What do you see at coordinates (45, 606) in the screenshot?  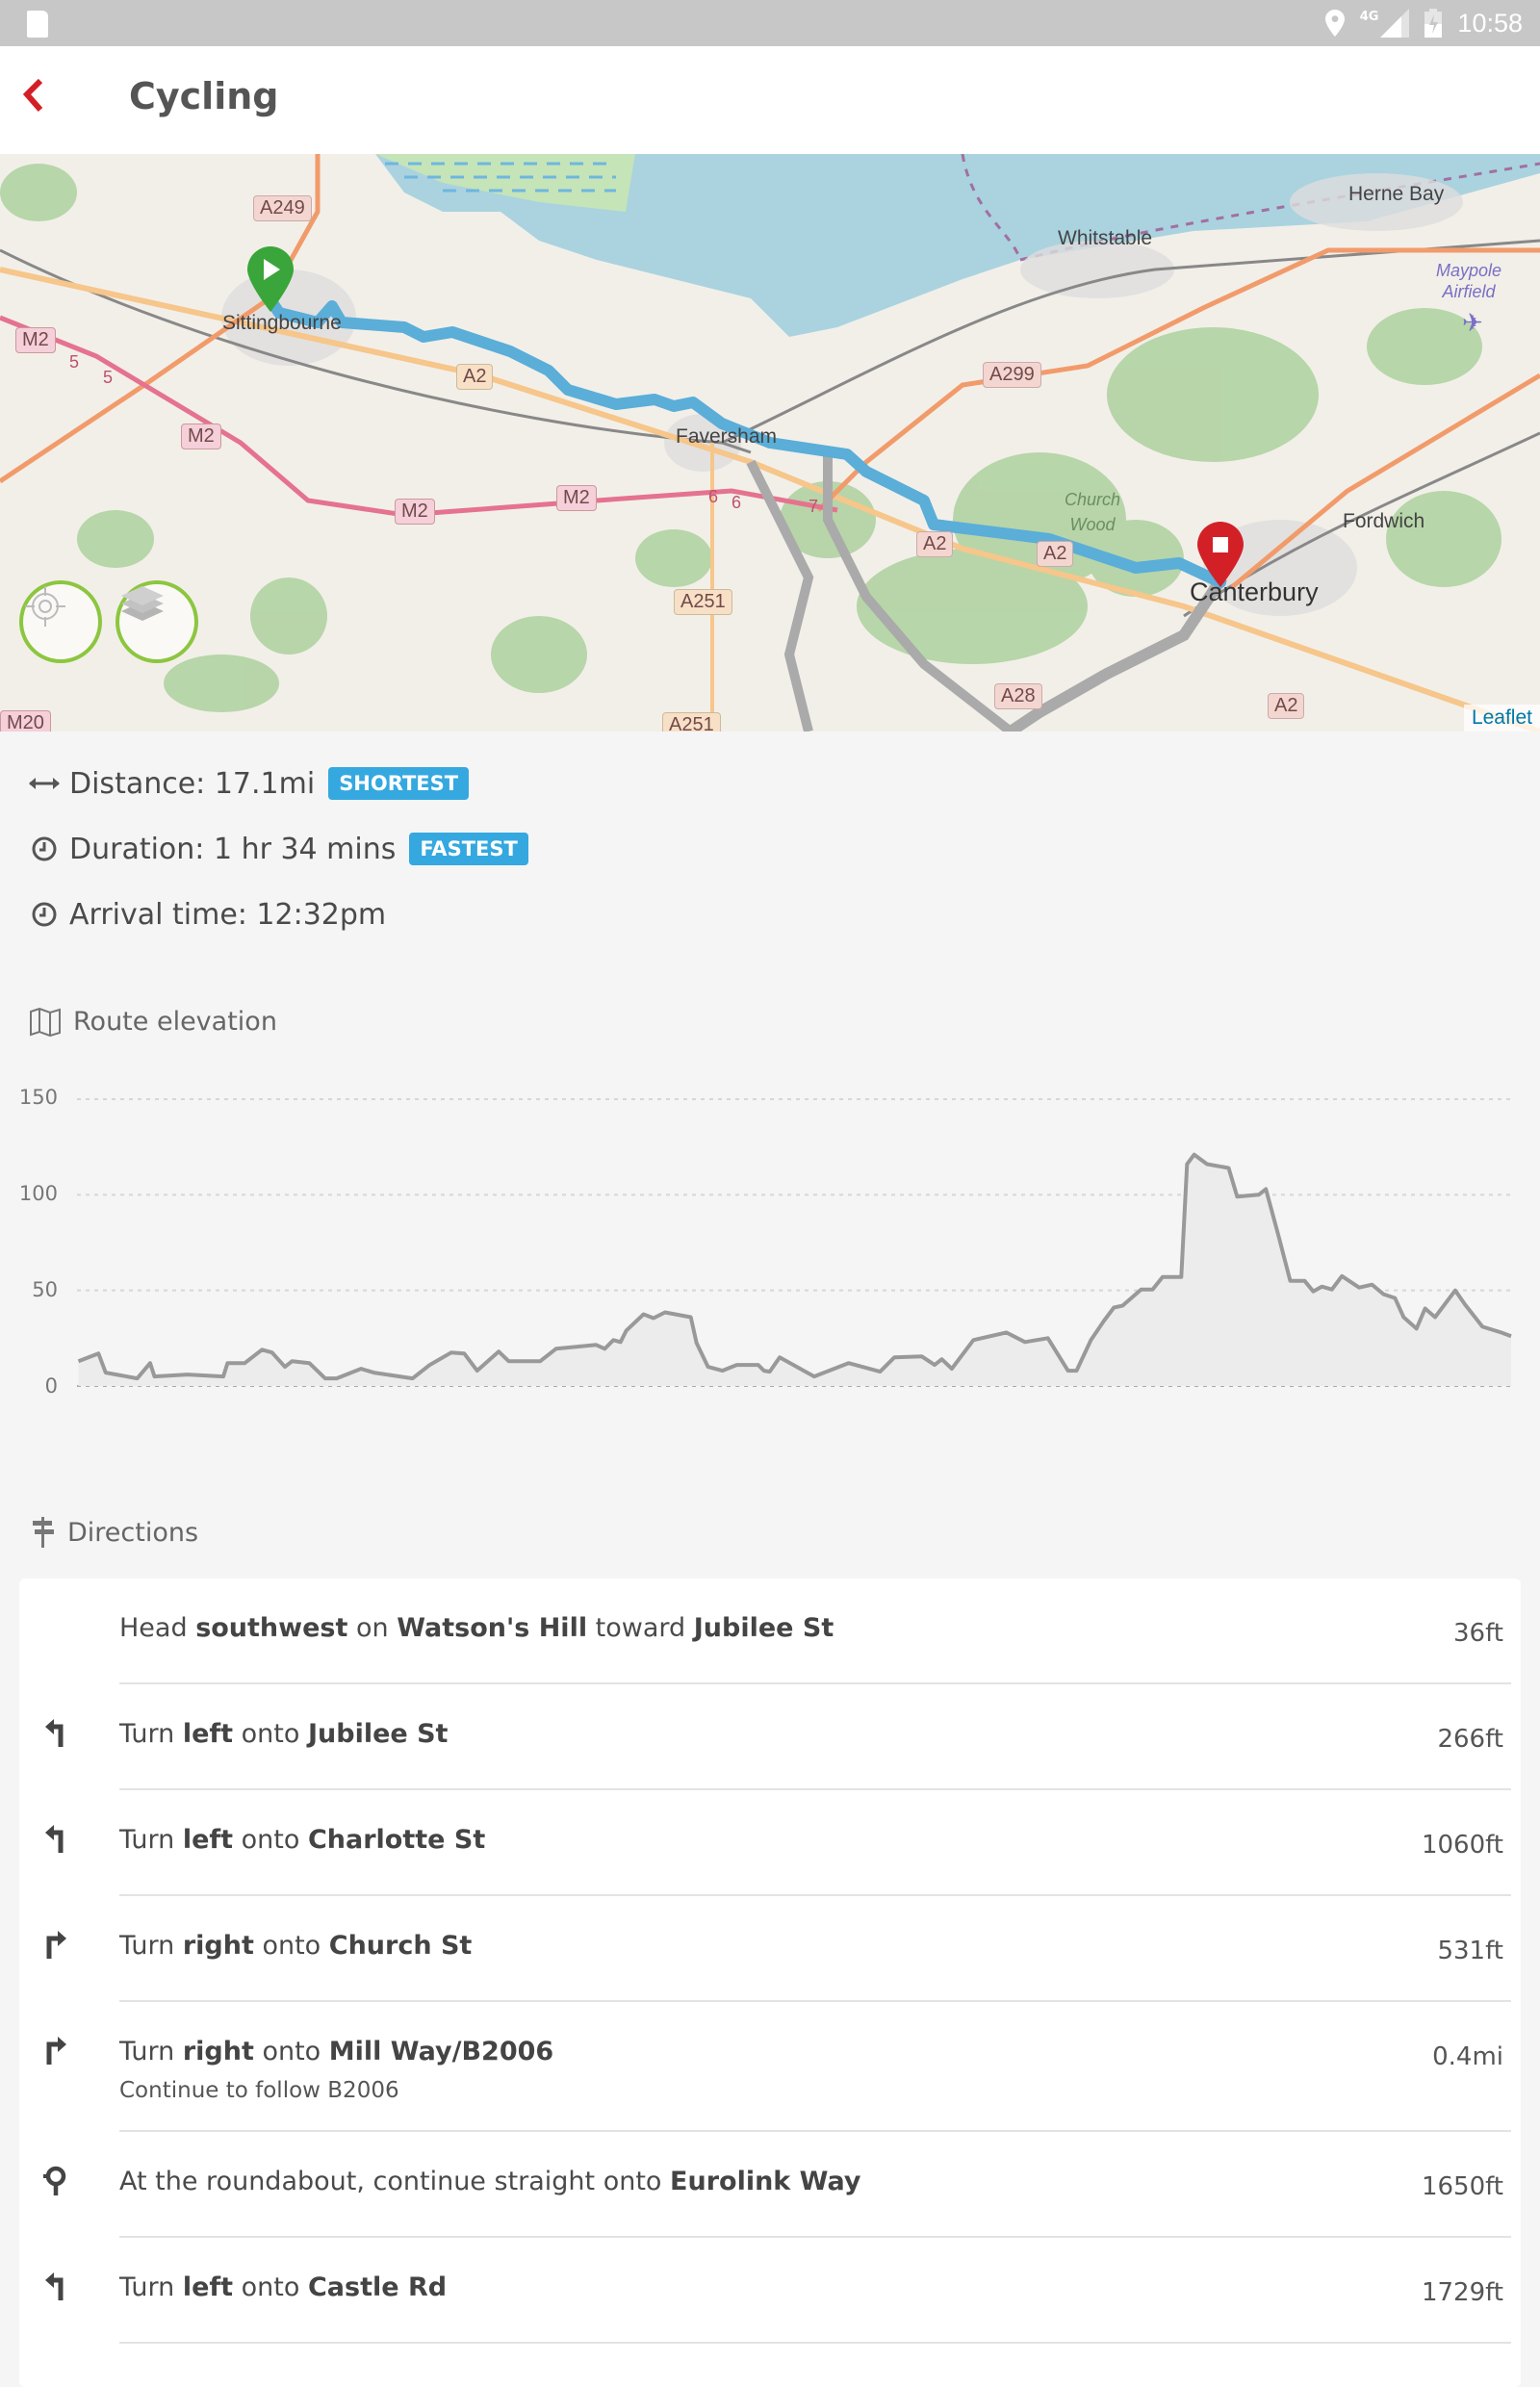 I see `crosshair-icon` at bounding box center [45, 606].